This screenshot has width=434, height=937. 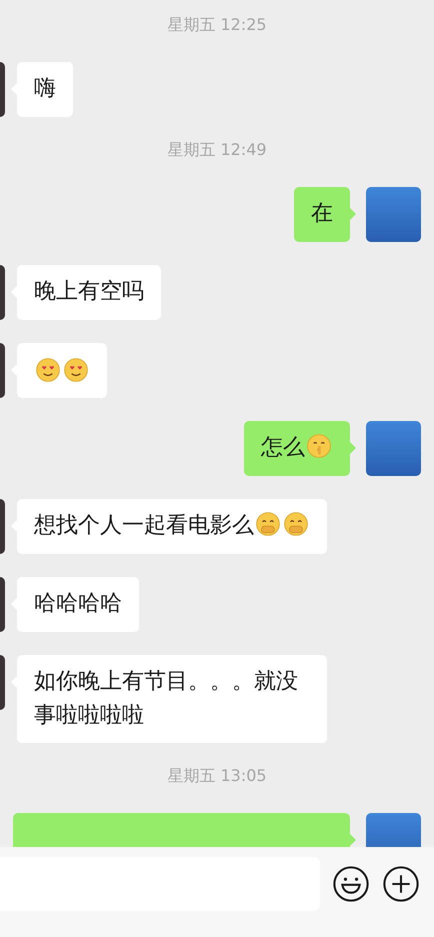 What do you see at coordinates (351, 884) in the screenshot?
I see `smiley-face-icon` at bounding box center [351, 884].